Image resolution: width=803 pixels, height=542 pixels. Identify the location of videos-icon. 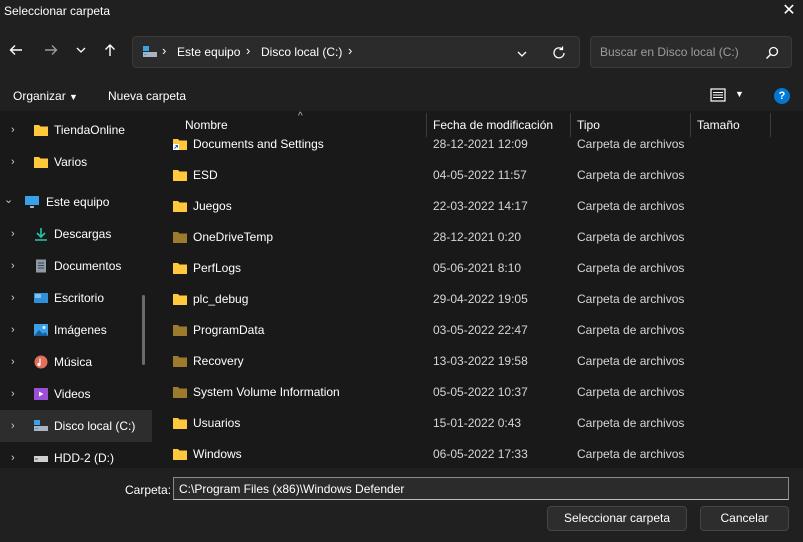
(41, 394).